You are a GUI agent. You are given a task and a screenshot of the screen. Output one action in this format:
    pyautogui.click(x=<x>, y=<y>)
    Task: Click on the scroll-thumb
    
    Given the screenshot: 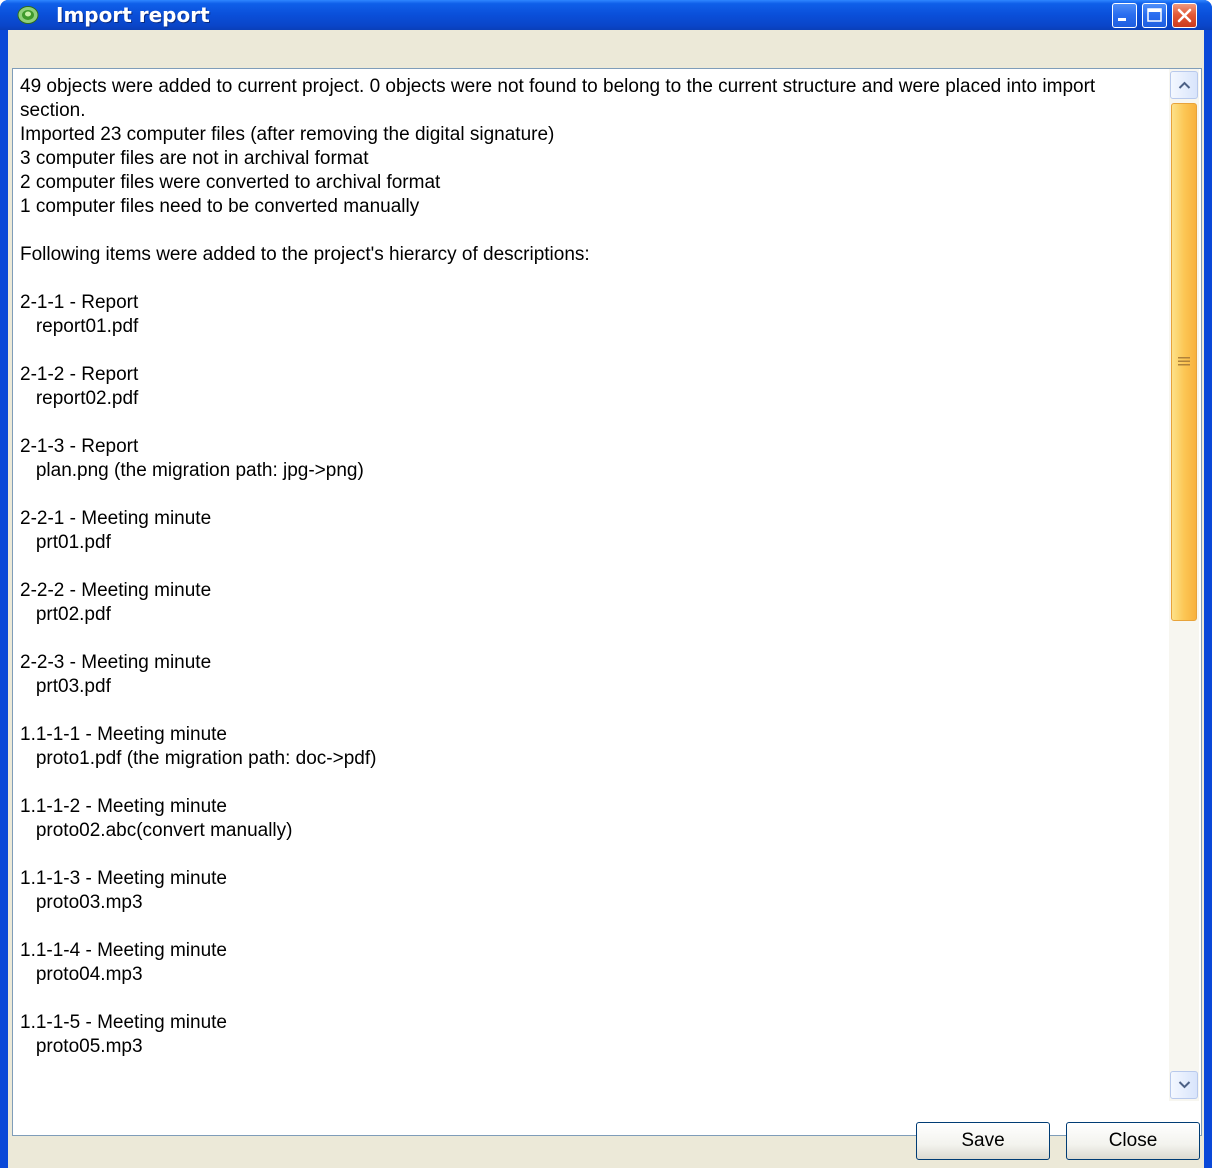 What is the action you would take?
    pyautogui.click(x=1184, y=362)
    